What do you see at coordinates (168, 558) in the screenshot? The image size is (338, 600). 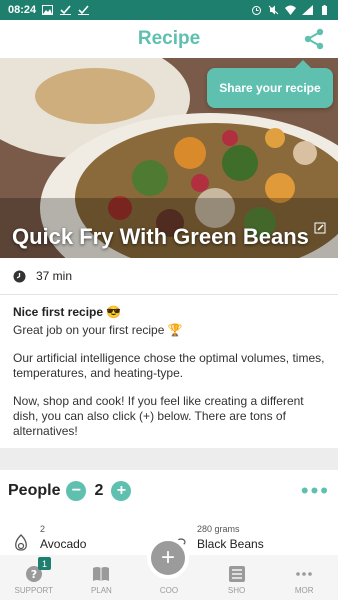 I see `cook-add-button: +` at bounding box center [168, 558].